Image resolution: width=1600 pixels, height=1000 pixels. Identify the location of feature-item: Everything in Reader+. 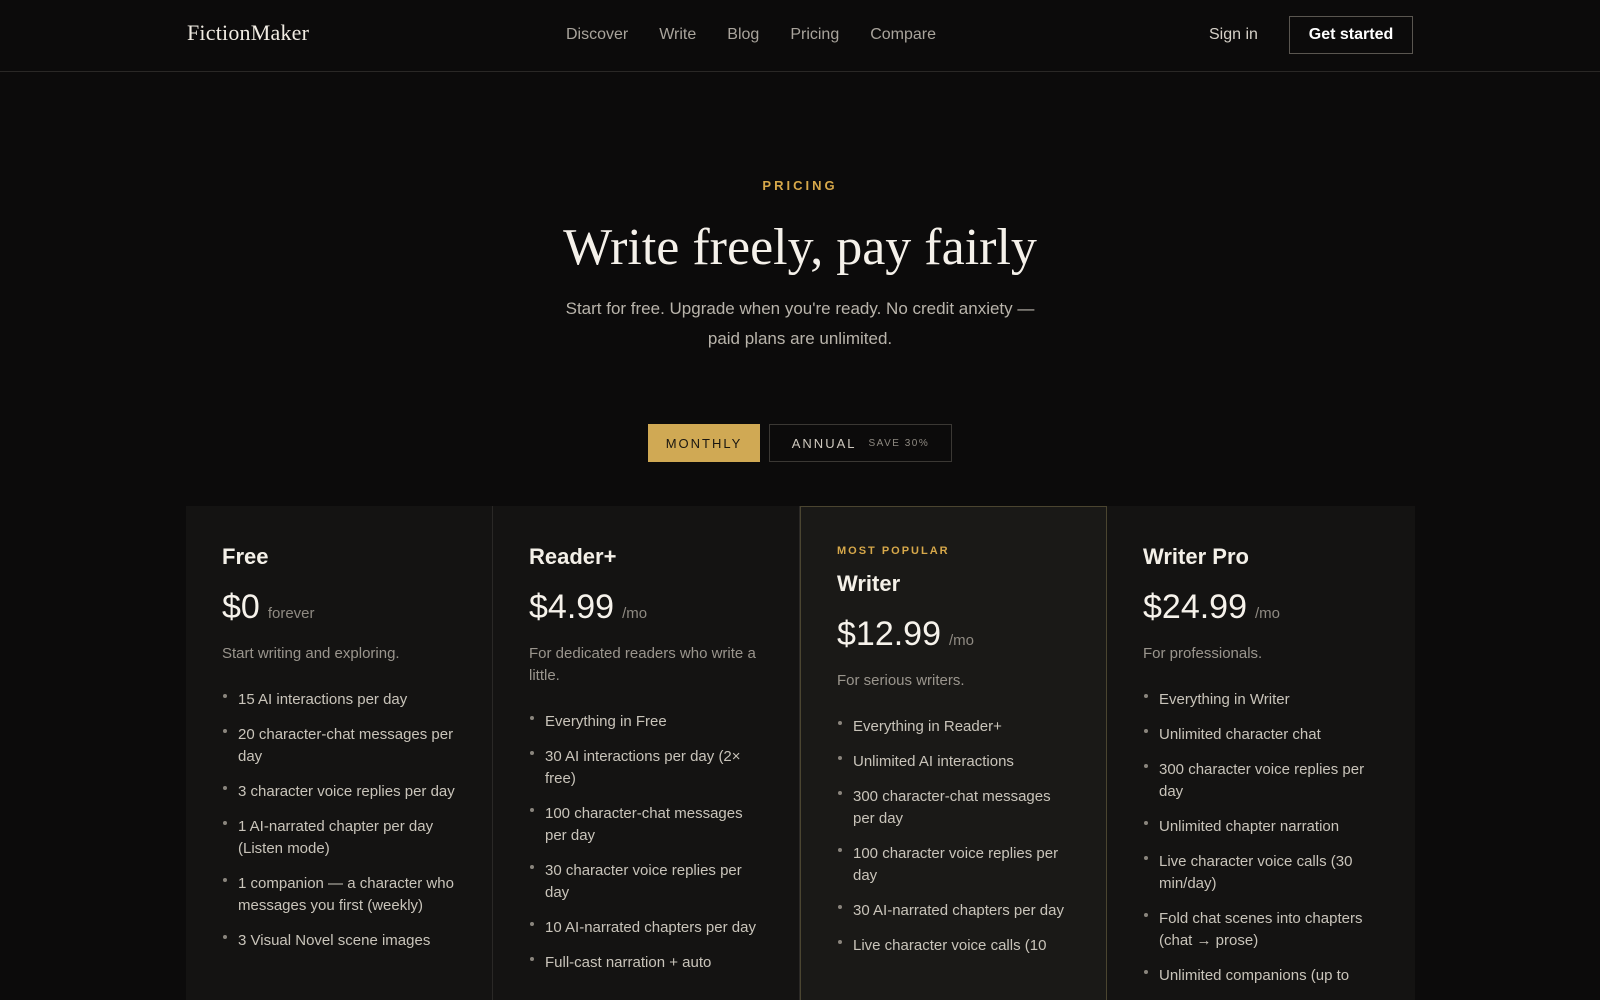
(953, 727).